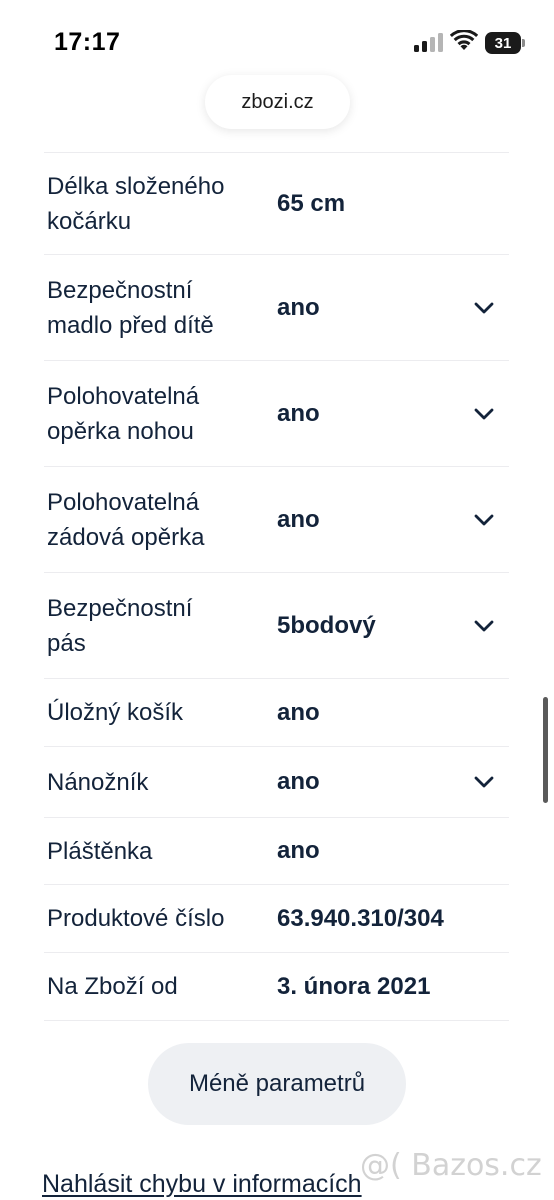 Image resolution: width=554 pixels, height=1200 pixels. Describe the element at coordinates (160, 851) in the screenshot. I see `parameter-label: Pláštěnka` at that location.